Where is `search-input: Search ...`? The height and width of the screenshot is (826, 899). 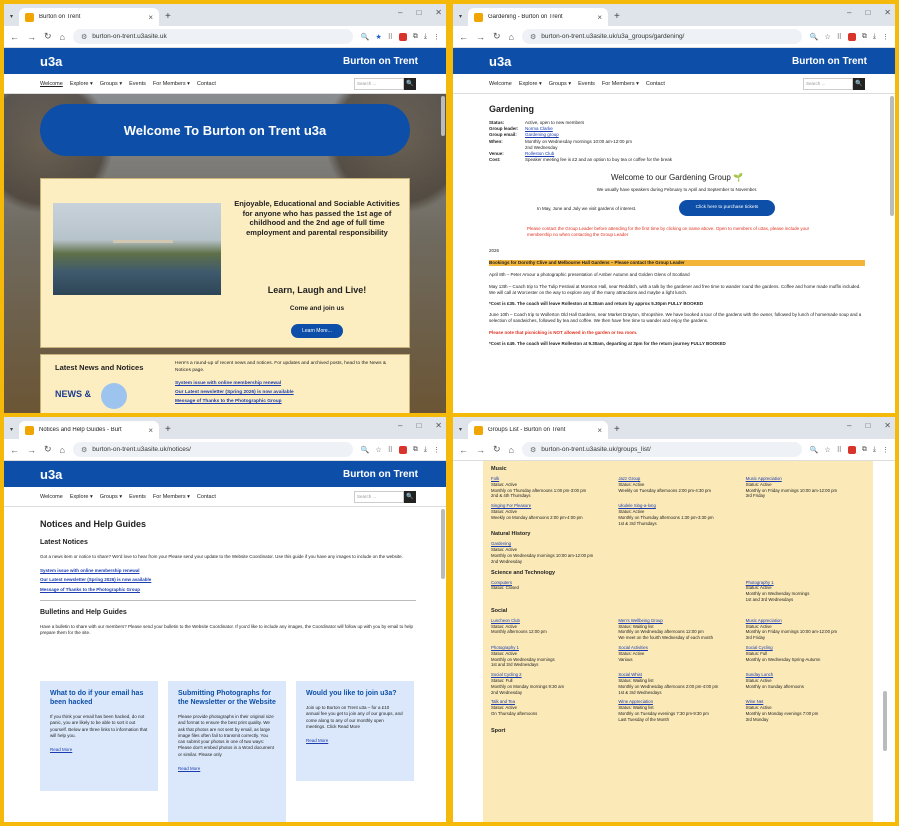
search-input: Search ... is located at coordinates (828, 84).